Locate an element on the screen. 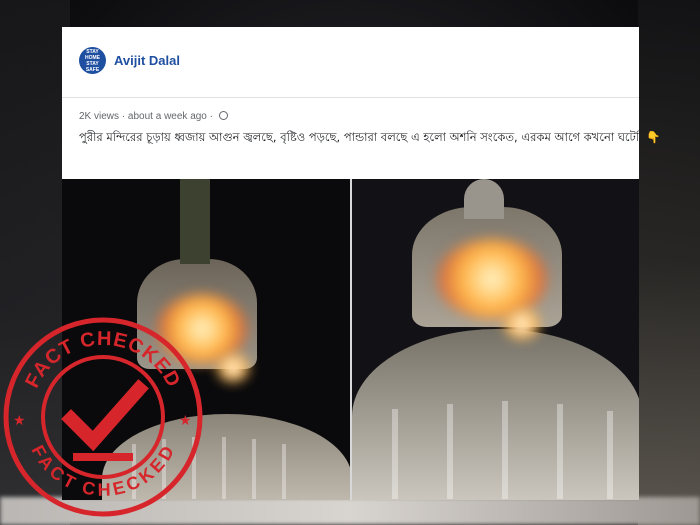 The height and width of the screenshot is (525, 700). stamp-bottom-text: FACT CHECKED is located at coordinates (102, 471).